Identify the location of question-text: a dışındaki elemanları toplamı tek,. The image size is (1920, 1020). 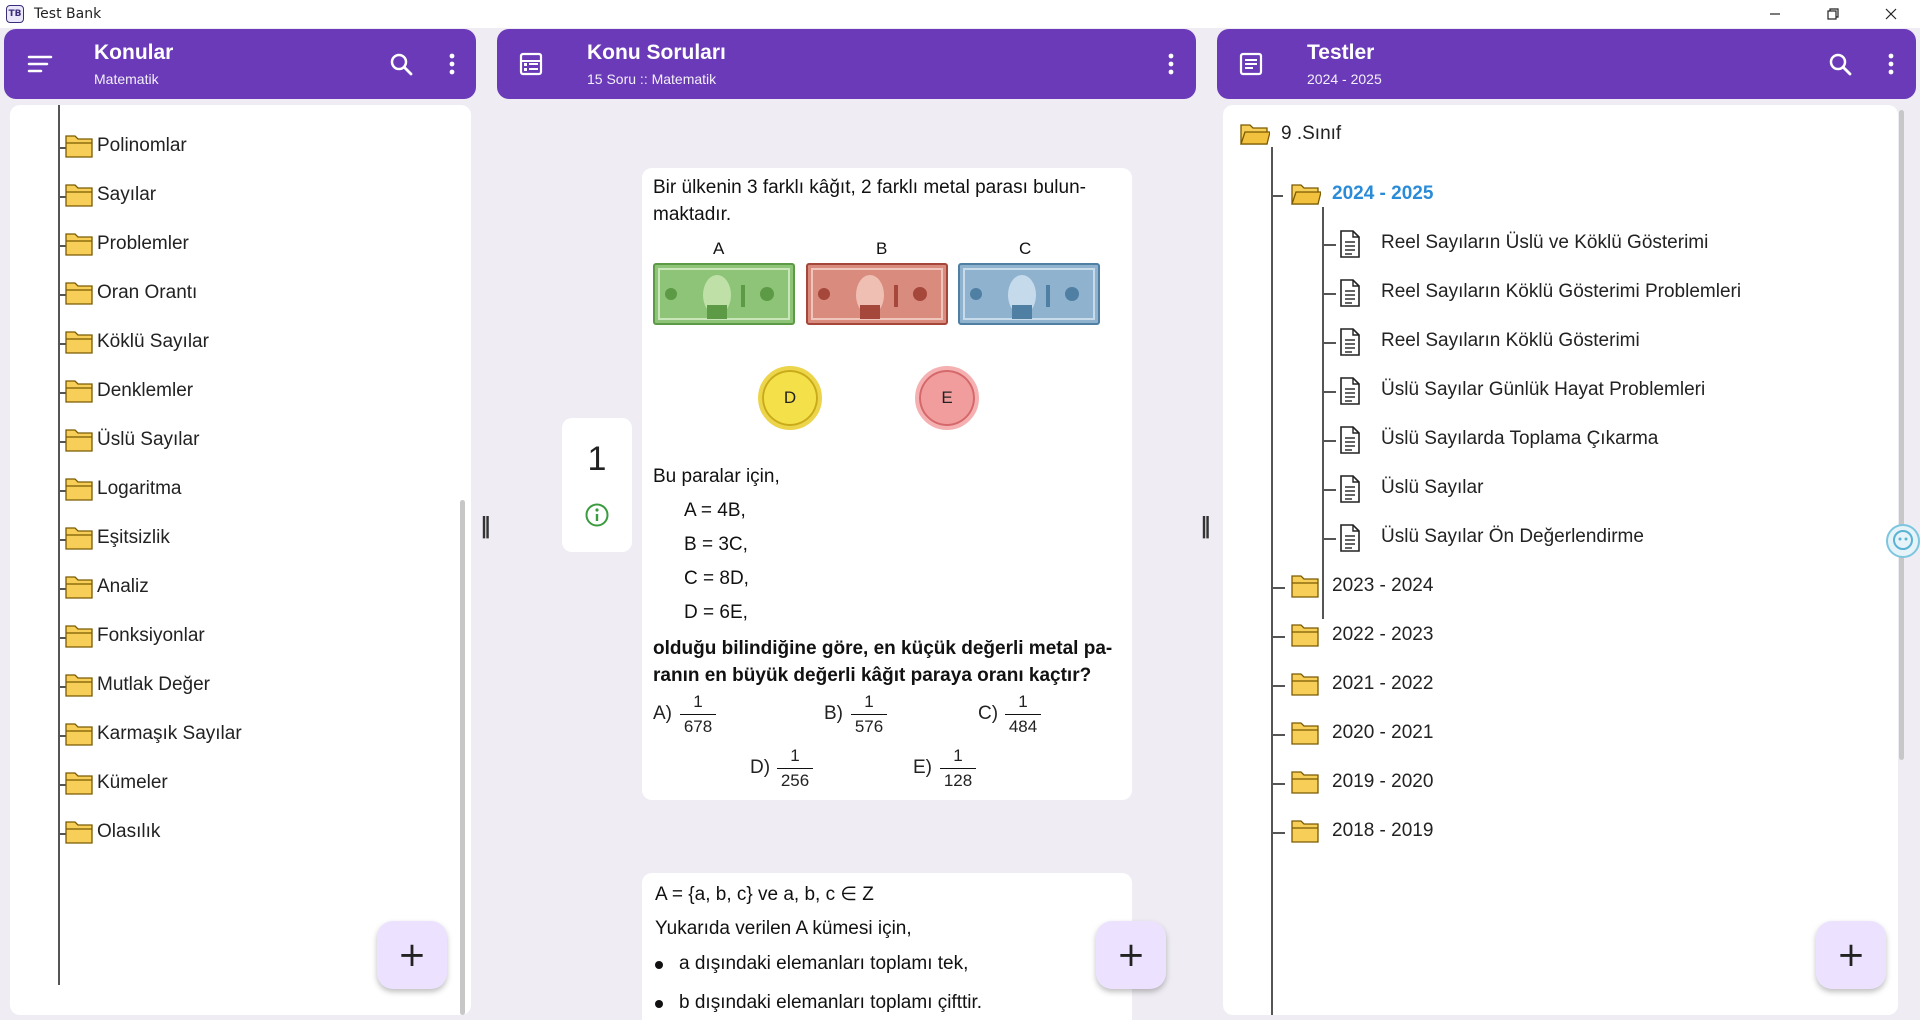
(824, 963).